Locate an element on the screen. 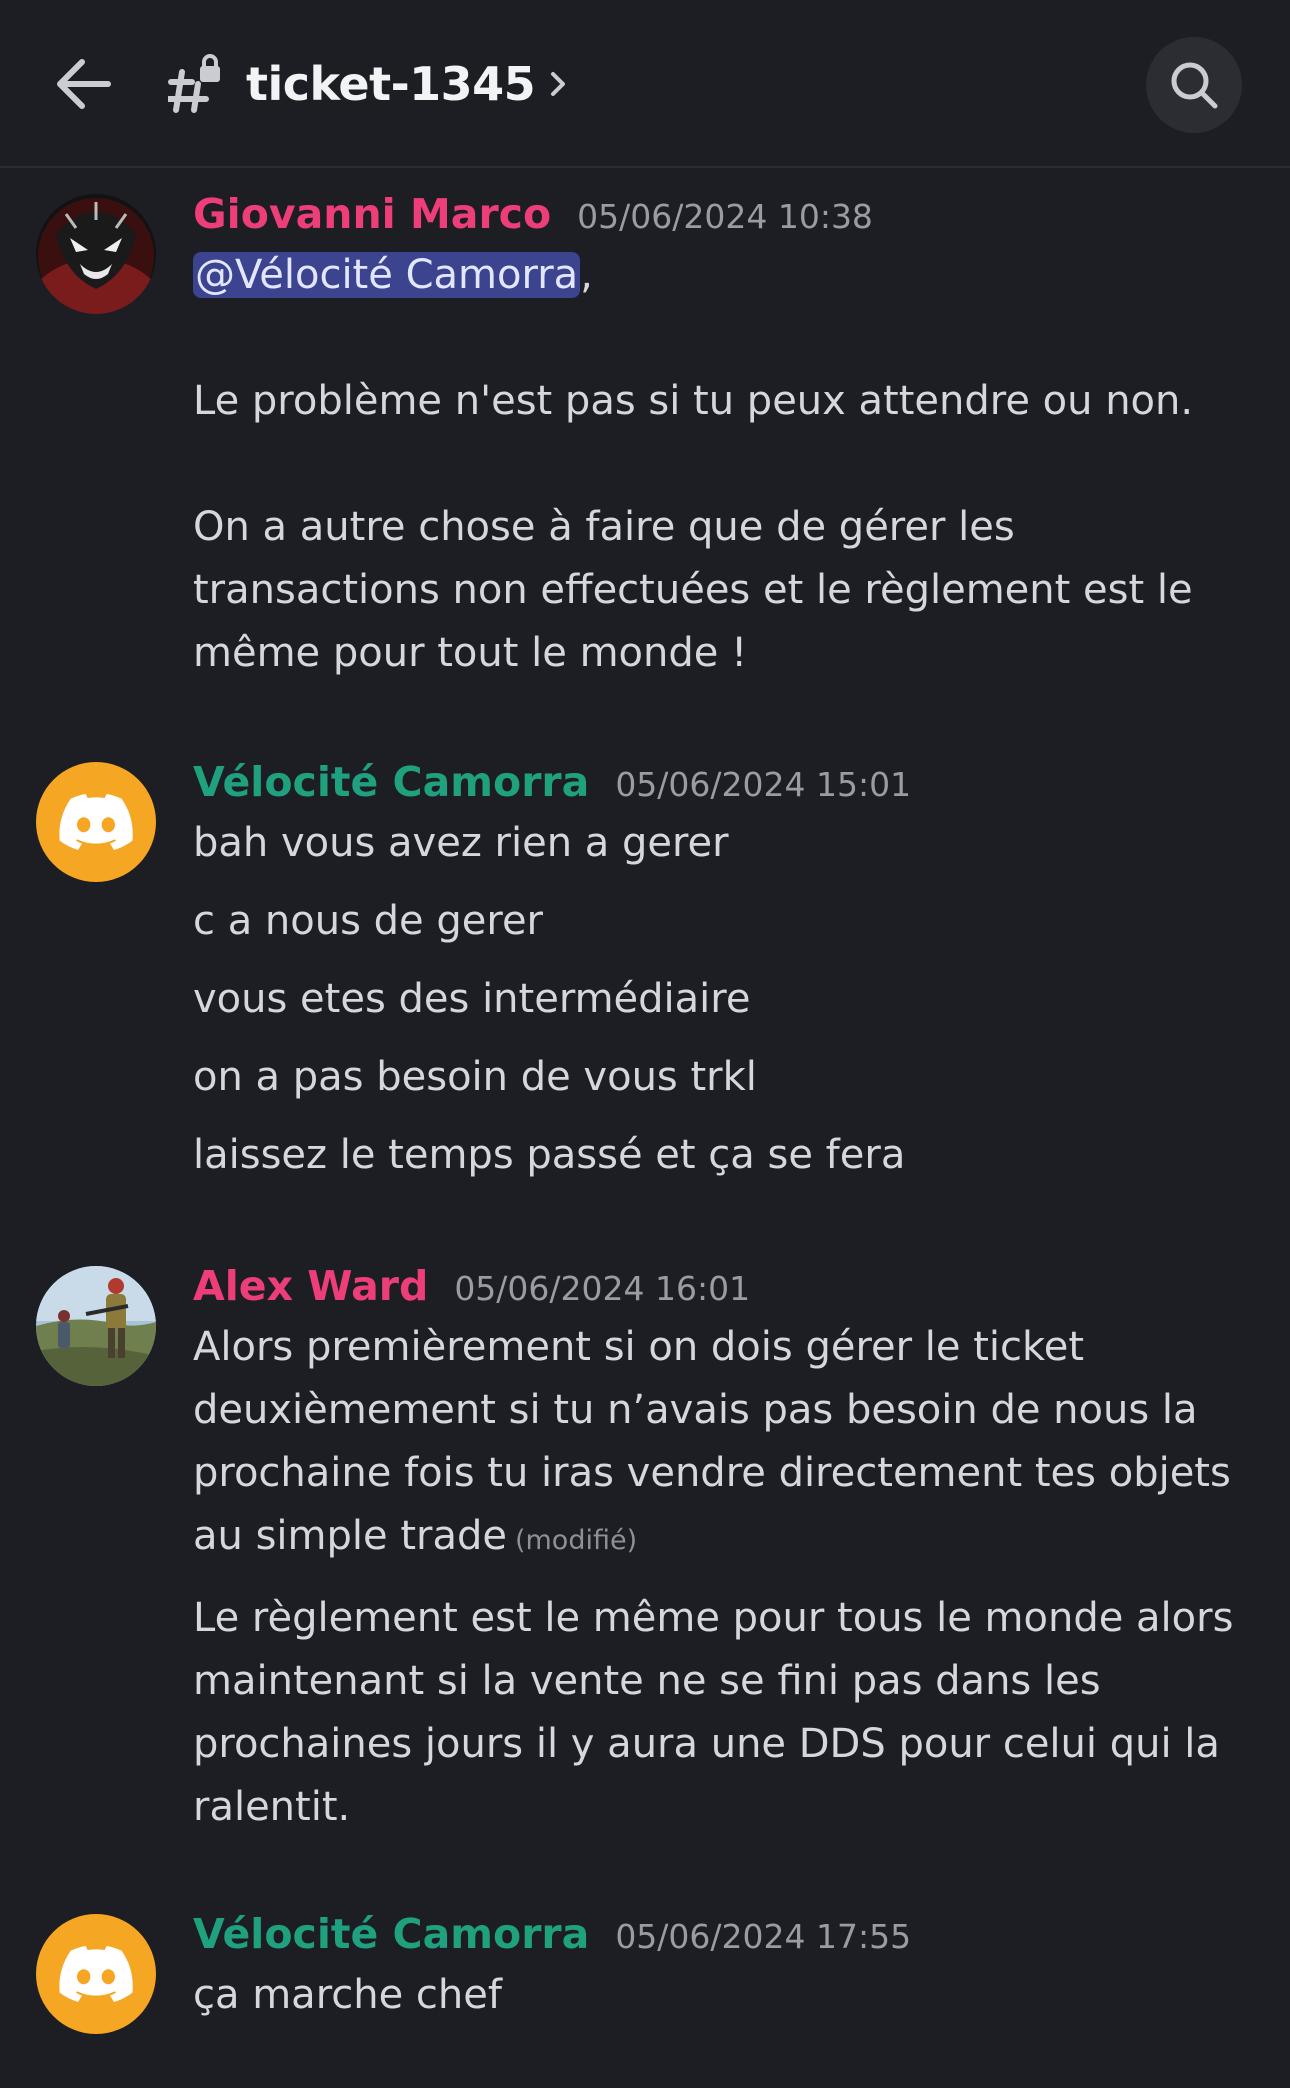  timestamp: 05/06/2024 15:01 is located at coordinates (763, 784).